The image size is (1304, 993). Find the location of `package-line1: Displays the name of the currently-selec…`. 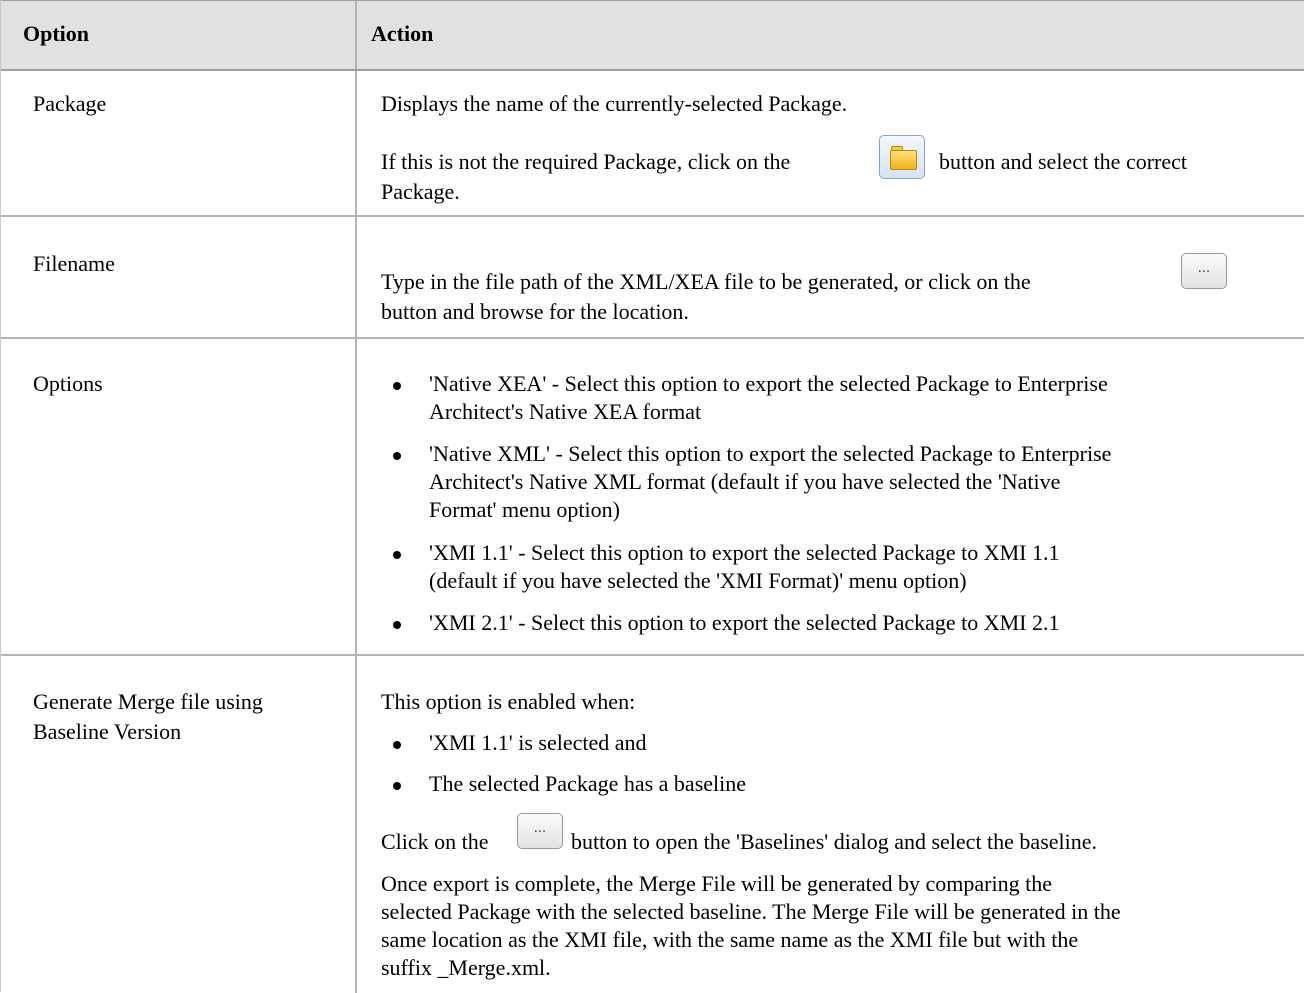

package-line1: Displays the name of the currently-selec… is located at coordinates (614, 103).